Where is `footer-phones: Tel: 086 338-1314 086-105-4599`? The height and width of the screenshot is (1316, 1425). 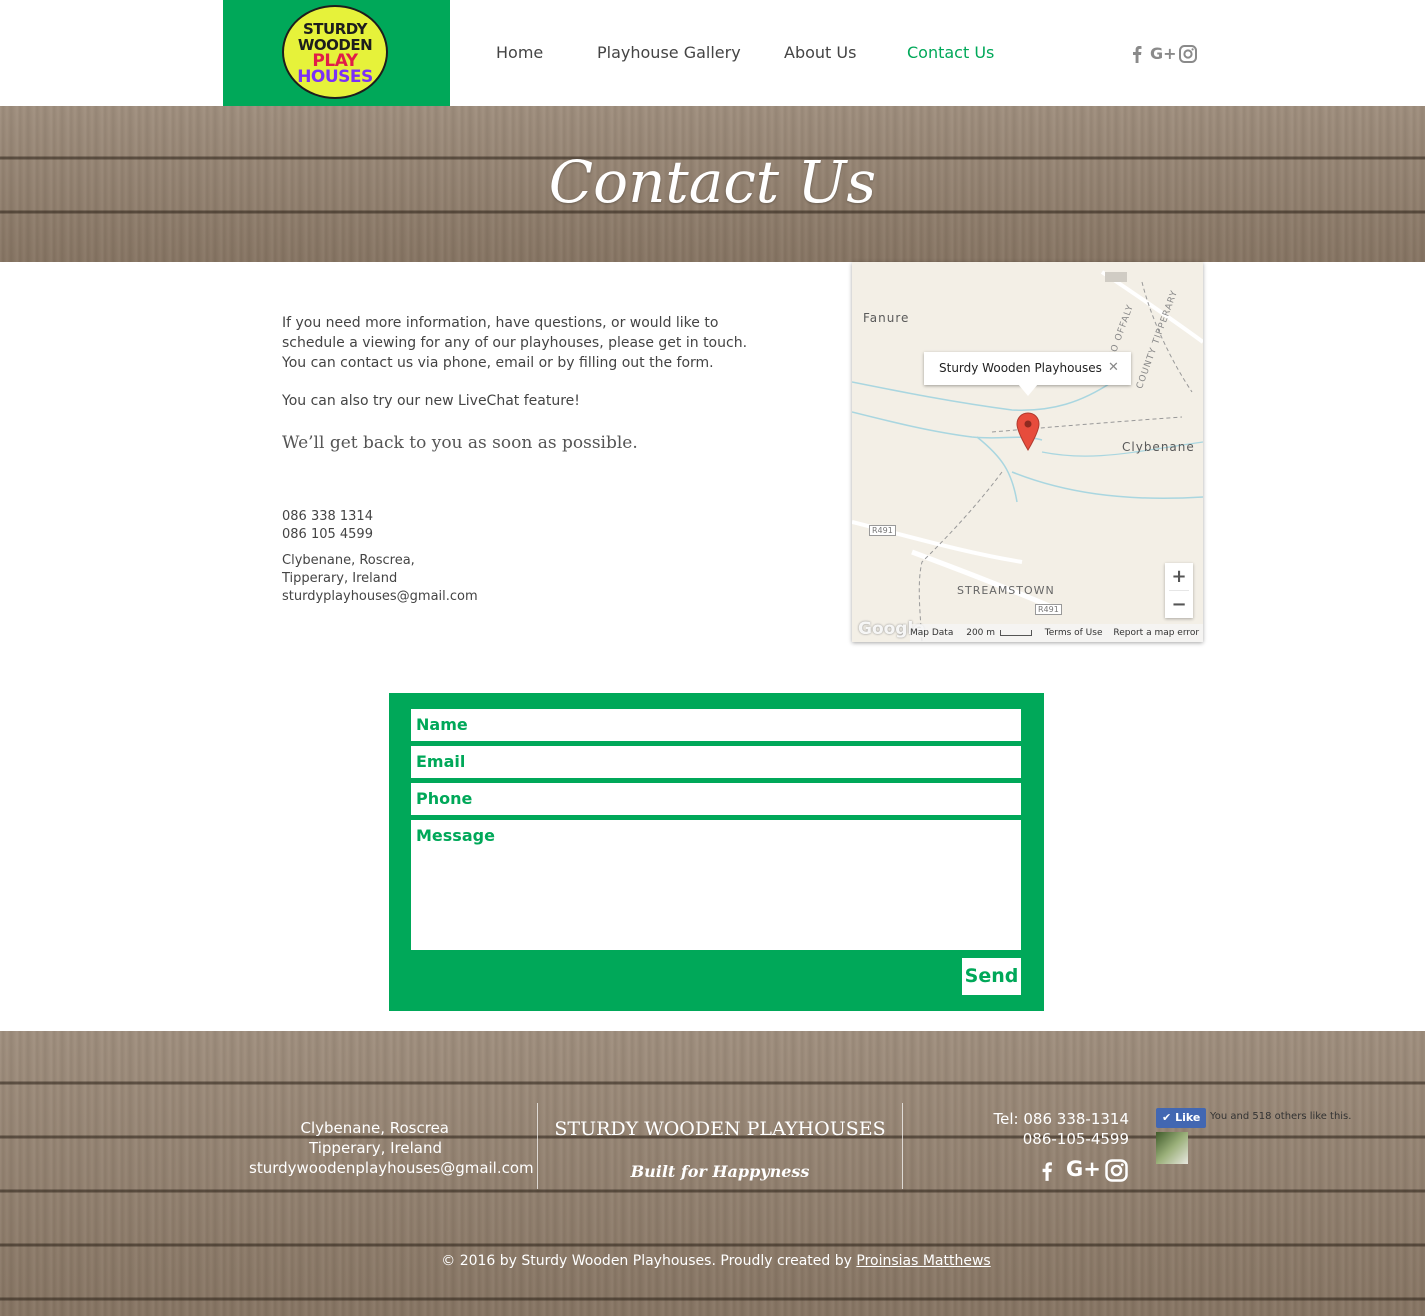 footer-phones: Tel: 086 338-1314 086-105-4599 is located at coordinates (1059, 1129).